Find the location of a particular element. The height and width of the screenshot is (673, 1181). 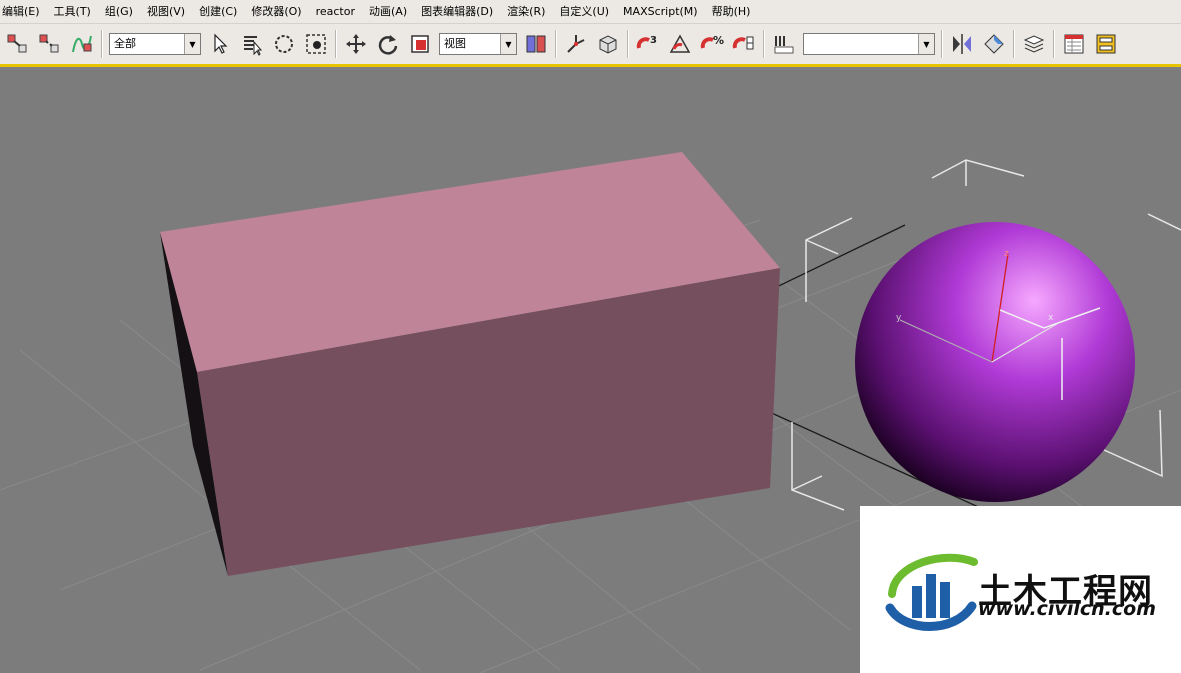

menu-maxscript: MAXScript(M) is located at coordinates (660, 12).